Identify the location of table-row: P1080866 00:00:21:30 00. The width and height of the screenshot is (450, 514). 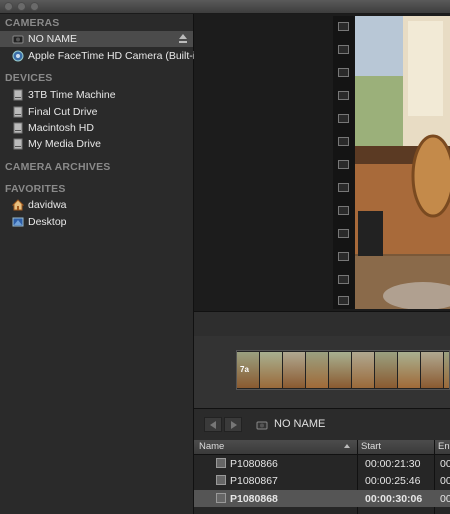
(322, 463).